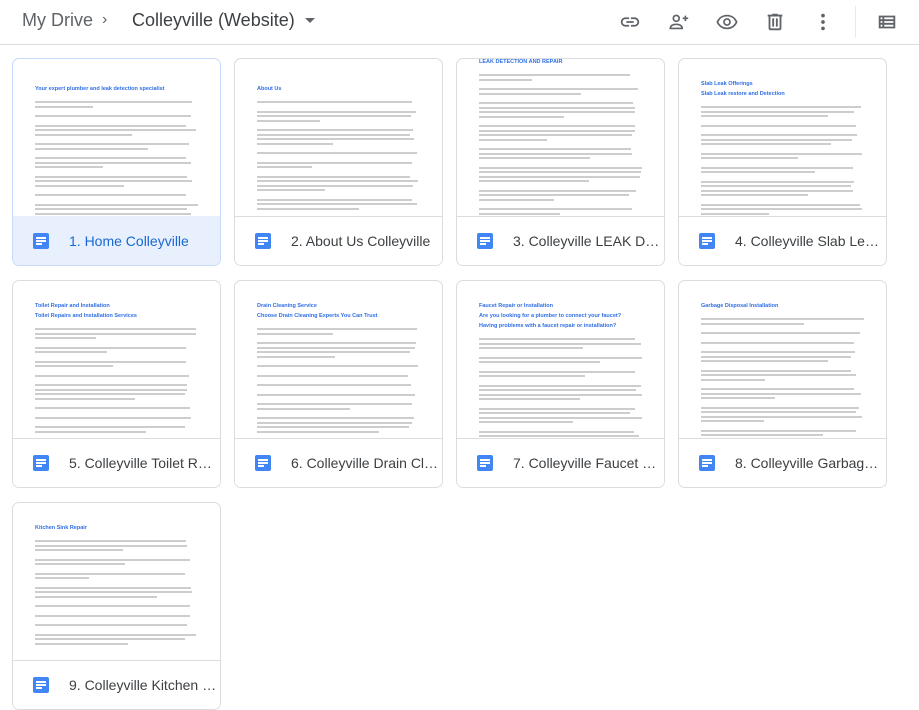 This screenshot has width=919, height=710. What do you see at coordinates (743, 94) in the screenshot?
I see `thumbnail-heading: Slab Leak restore and Detection` at bounding box center [743, 94].